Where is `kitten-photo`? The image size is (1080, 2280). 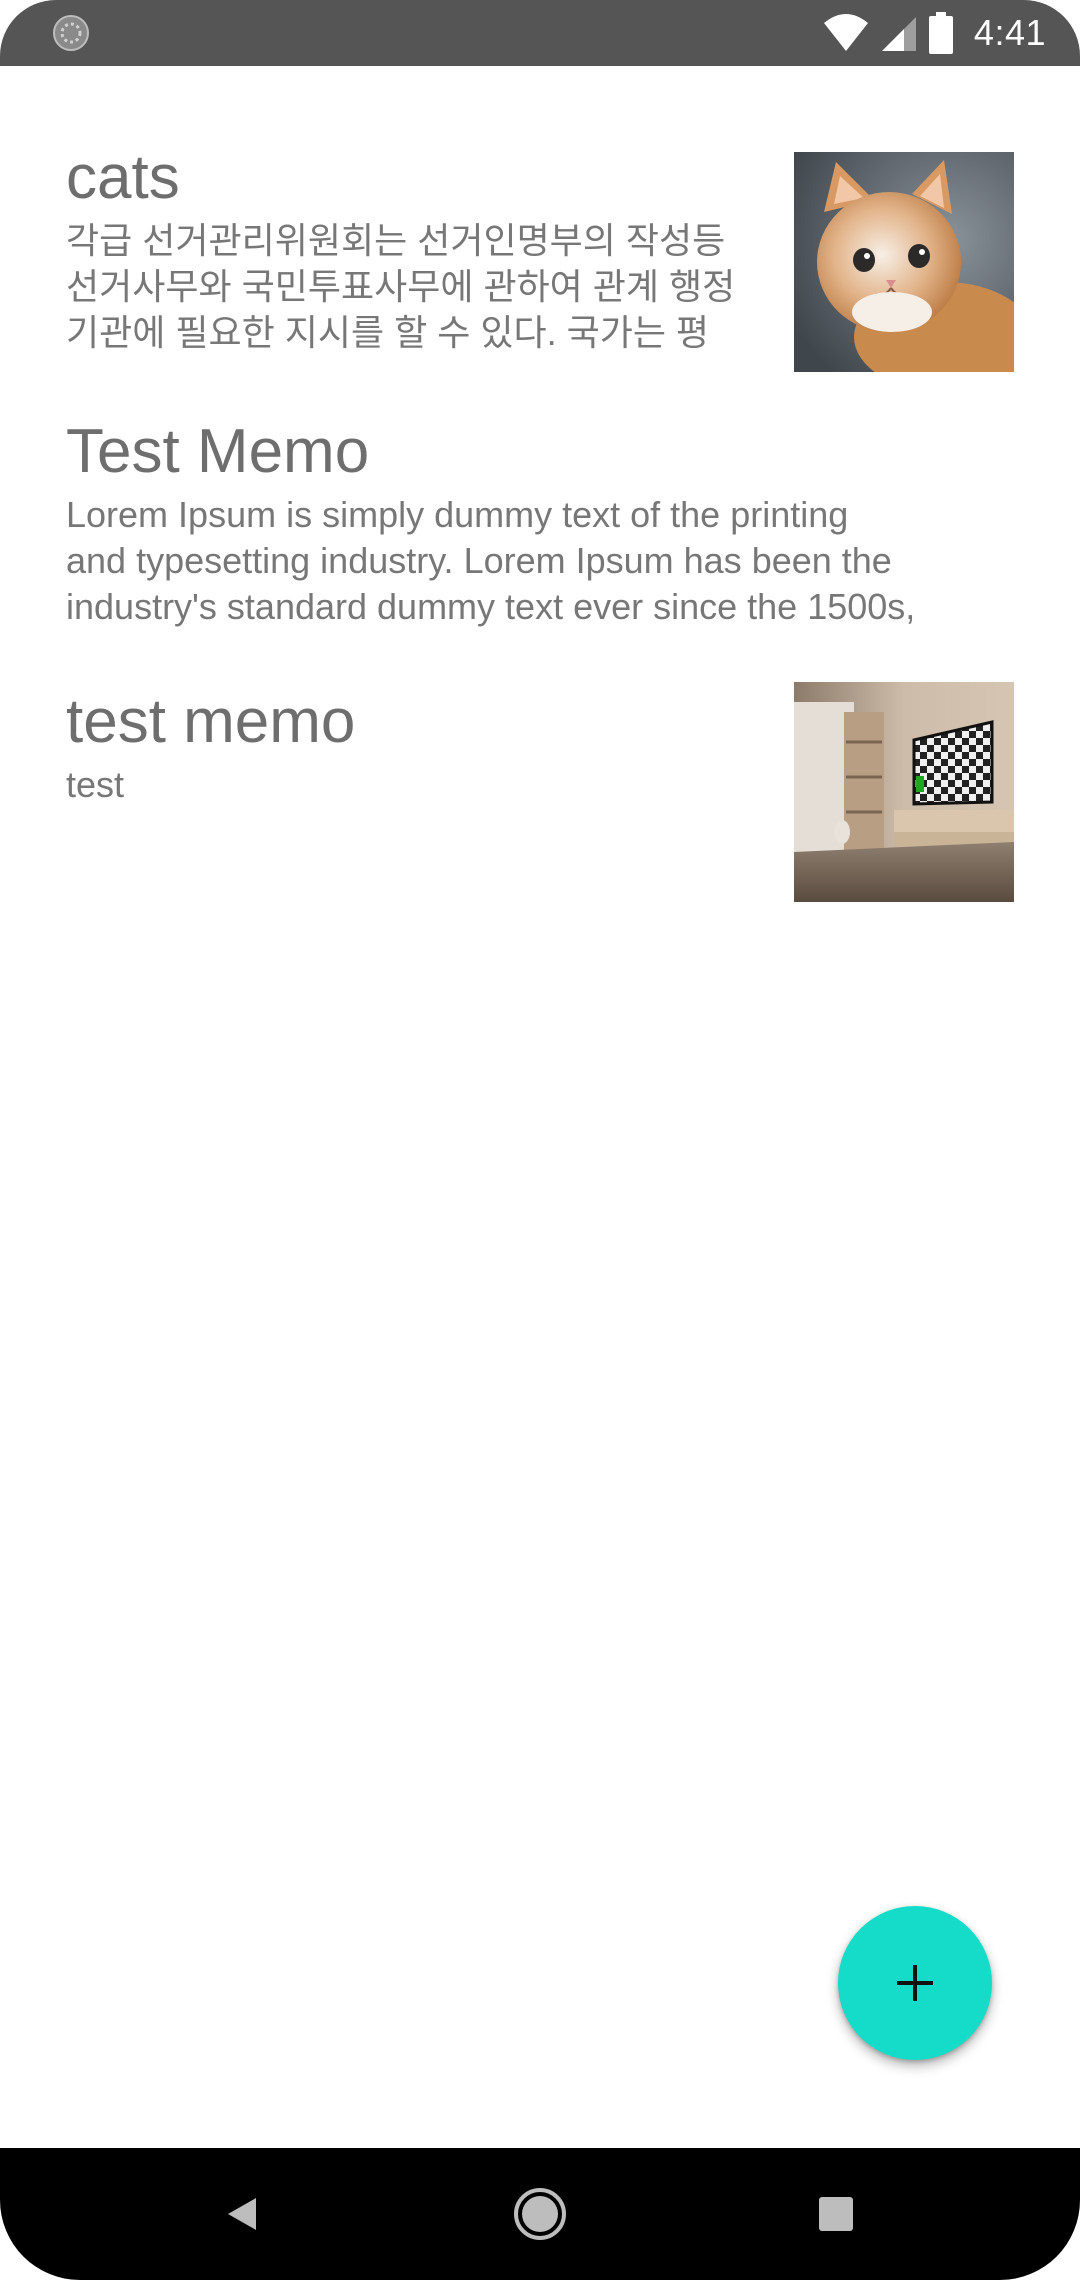 kitten-photo is located at coordinates (904, 262).